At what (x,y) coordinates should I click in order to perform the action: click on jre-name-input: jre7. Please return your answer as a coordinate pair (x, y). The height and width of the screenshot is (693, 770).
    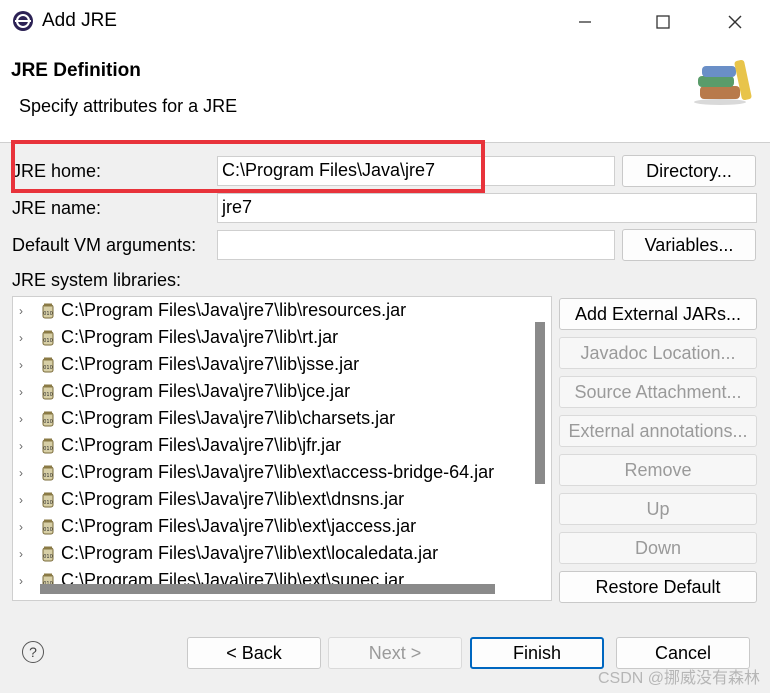
    Looking at the image, I should click on (487, 208).